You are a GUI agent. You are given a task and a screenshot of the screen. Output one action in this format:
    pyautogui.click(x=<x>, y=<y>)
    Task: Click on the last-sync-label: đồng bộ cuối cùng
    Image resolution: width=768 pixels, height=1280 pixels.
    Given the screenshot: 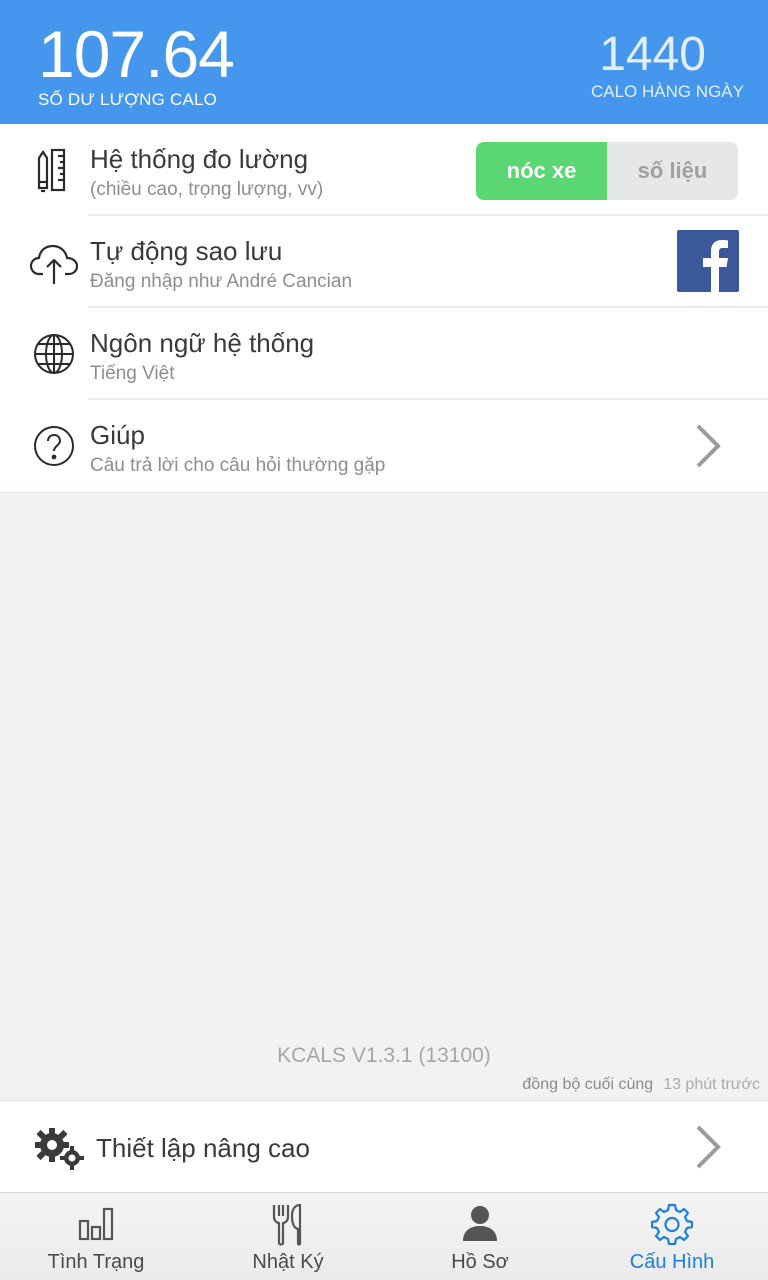 What is the action you would take?
    pyautogui.click(x=588, y=1084)
    